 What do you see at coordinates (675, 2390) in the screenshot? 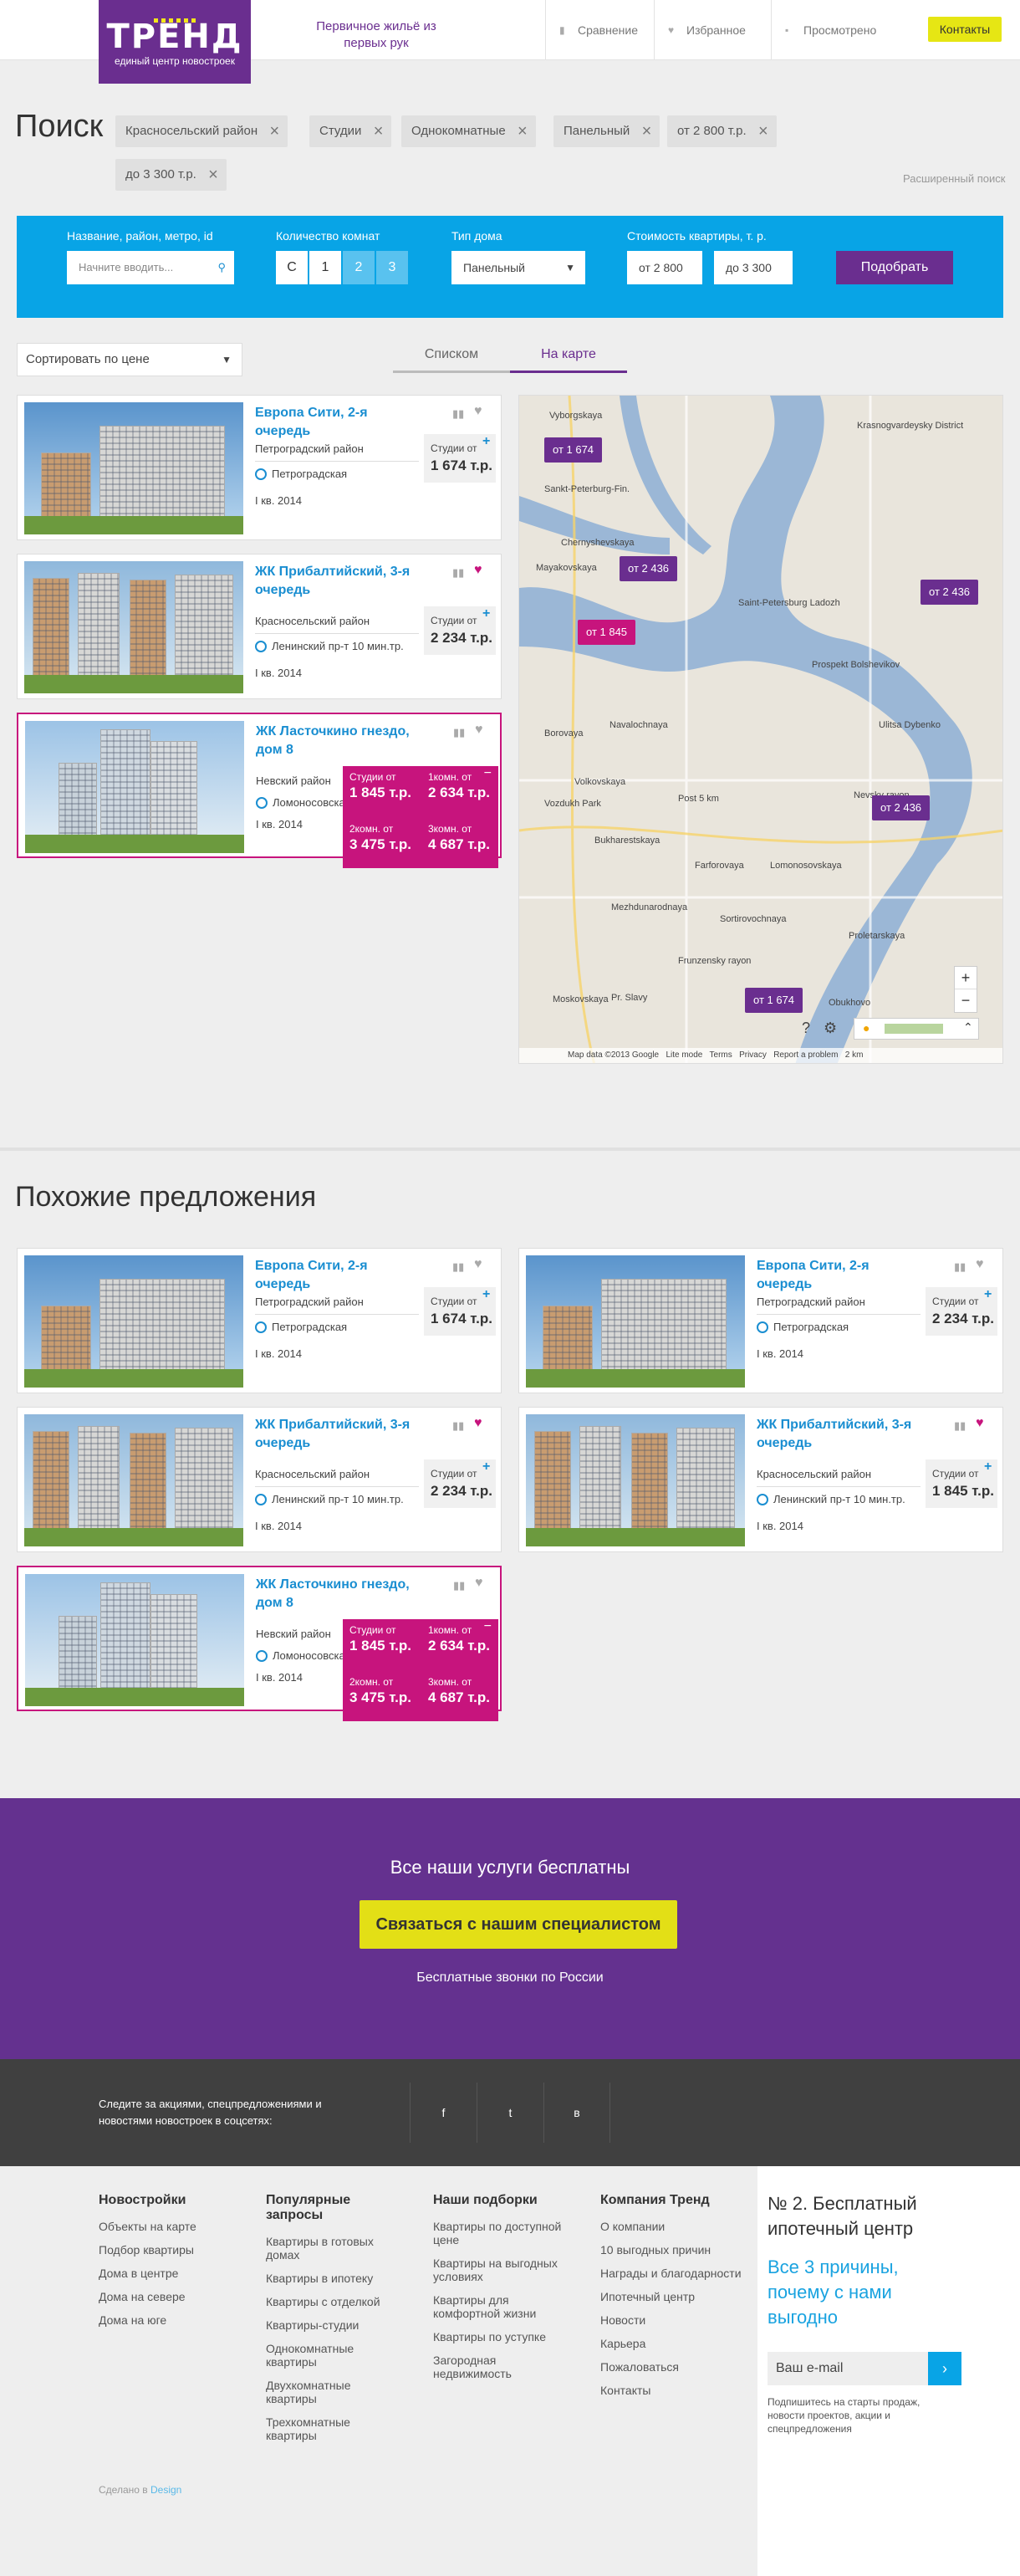
I see `footer-link: Контакты` at bounding box center [675, 2390].